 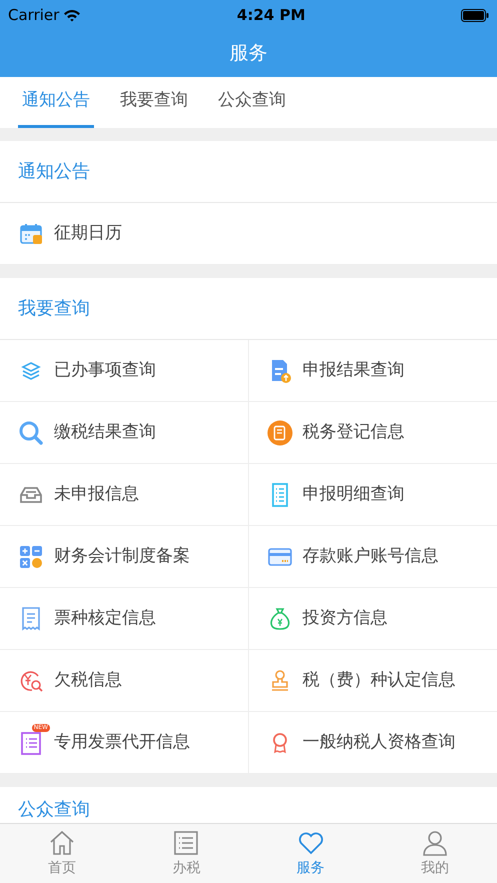 I want to click on menu-item: 存款账户账号信息, so click(x=372, y=557).